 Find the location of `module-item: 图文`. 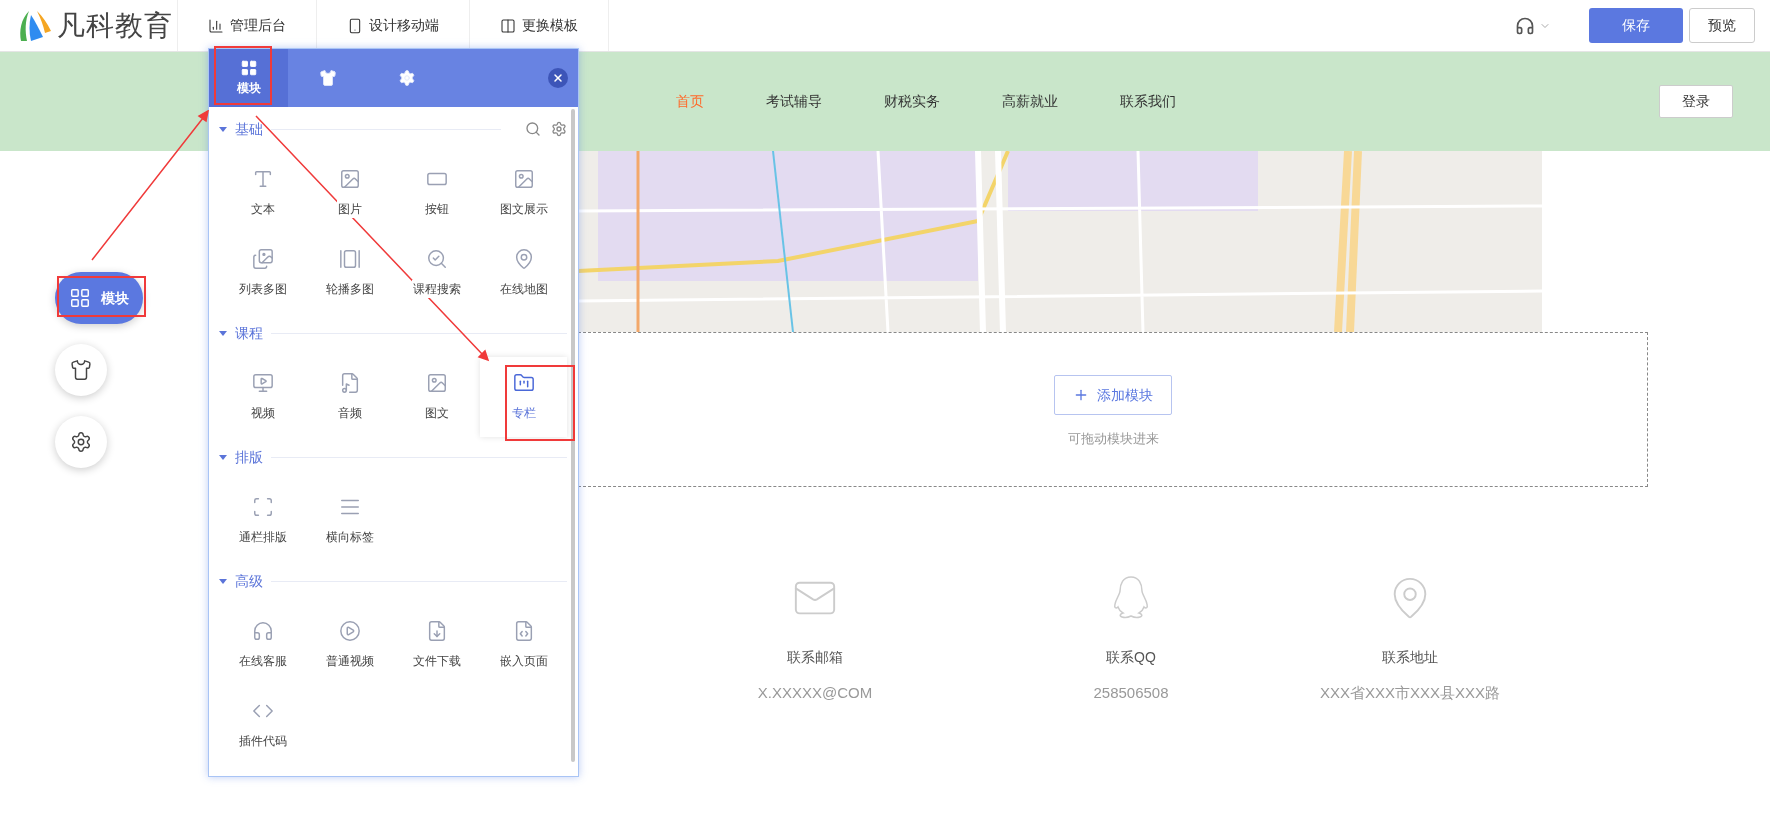

module-item: 图文 is located at coordinates (436, 397).